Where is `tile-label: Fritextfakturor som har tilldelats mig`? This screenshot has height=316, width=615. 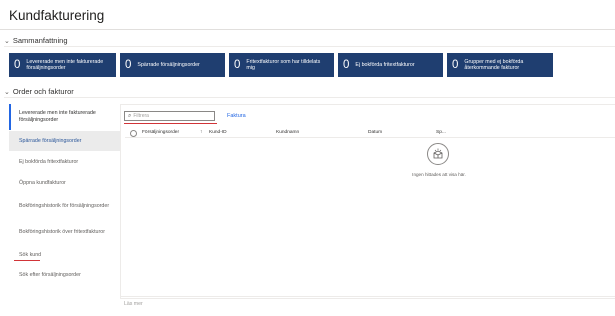
tile-label: Fritextfakturor som har tilldelats mig is located at coordinates (283, 65).